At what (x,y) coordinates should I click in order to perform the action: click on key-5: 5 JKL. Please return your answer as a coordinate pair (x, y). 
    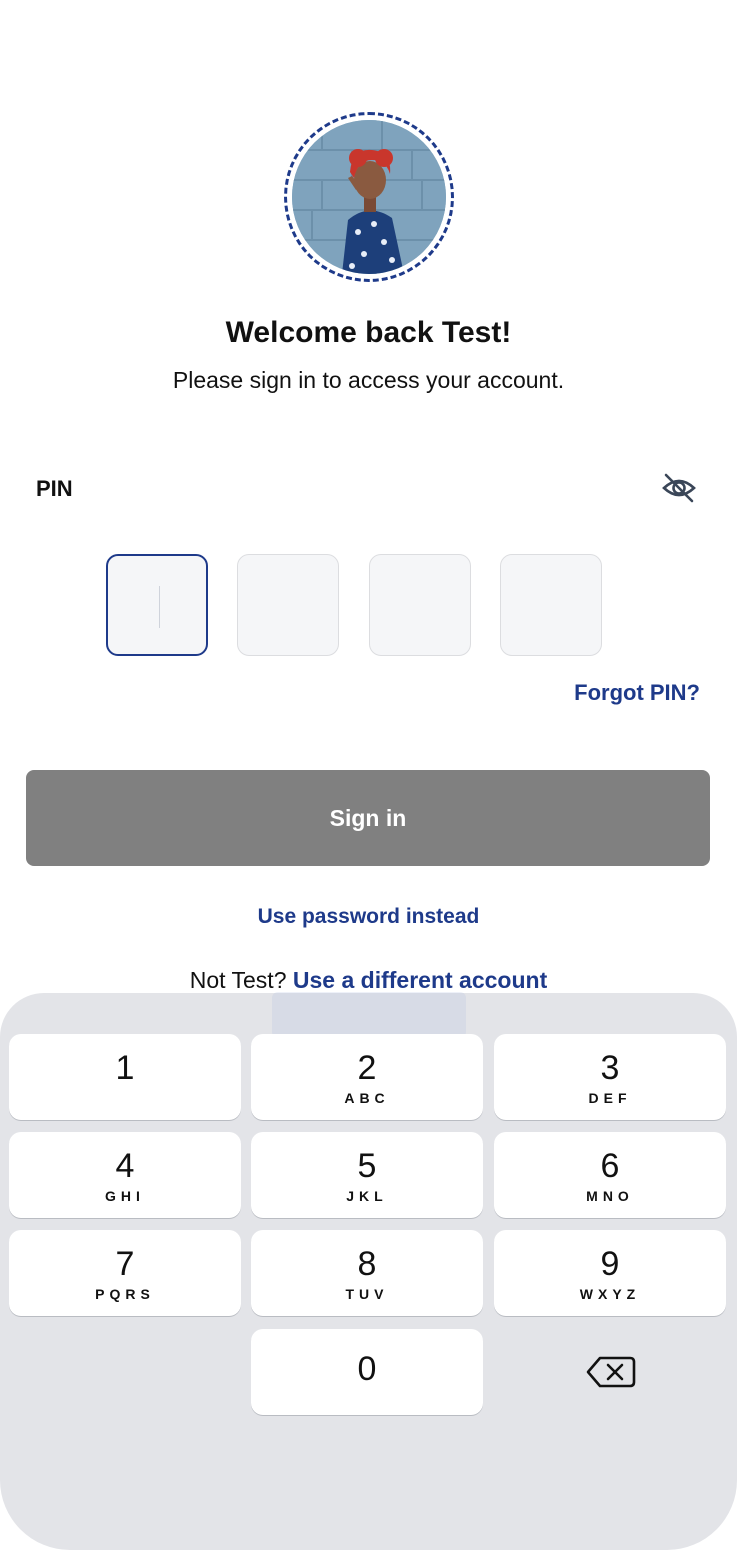
    Looking at the image, I should click on (367, 1175).